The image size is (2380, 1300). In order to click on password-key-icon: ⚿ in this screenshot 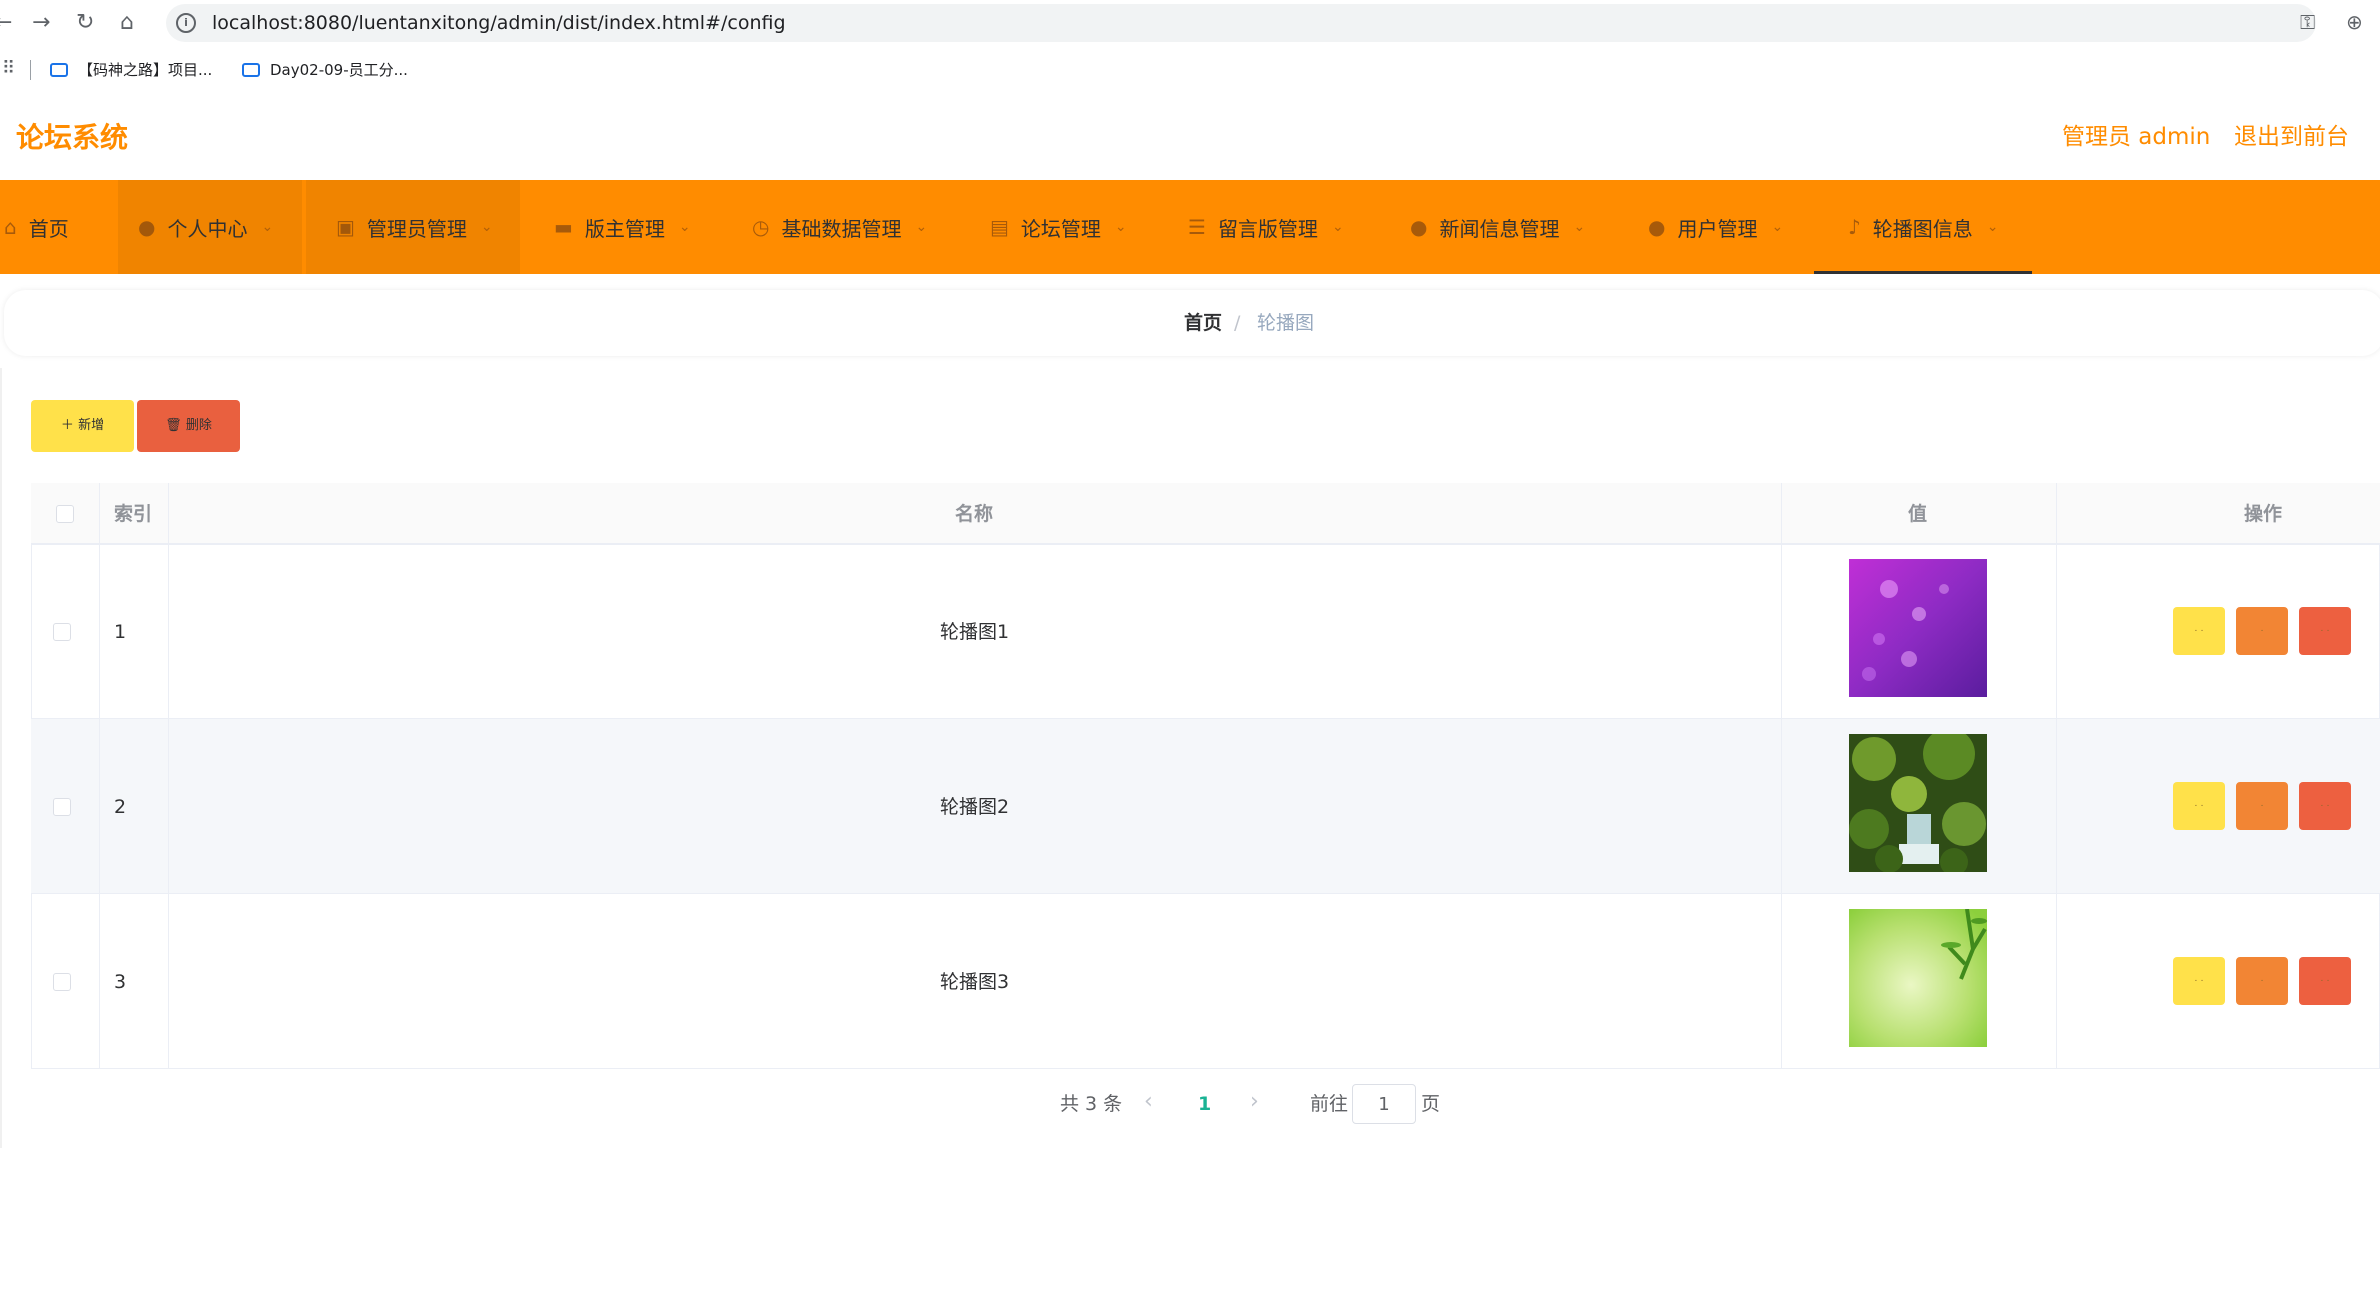, I will do `click(2307, 22)`.